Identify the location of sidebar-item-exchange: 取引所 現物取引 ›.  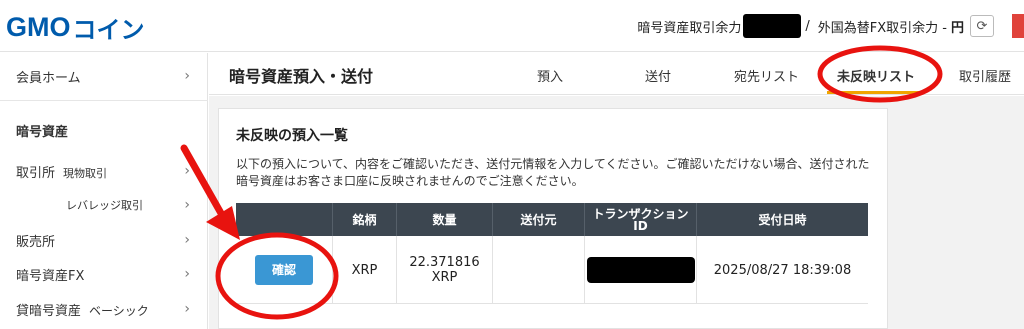
(104, 171).